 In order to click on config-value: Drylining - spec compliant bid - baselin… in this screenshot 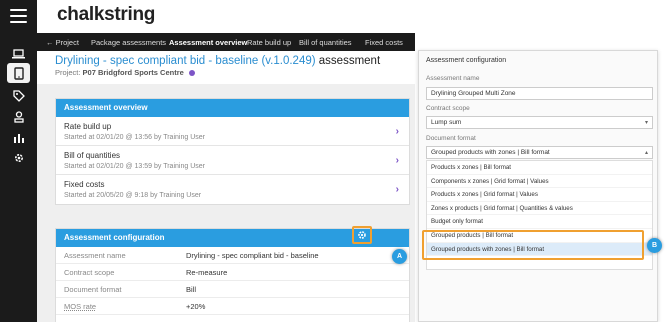, I will do `click(252, 255)`.